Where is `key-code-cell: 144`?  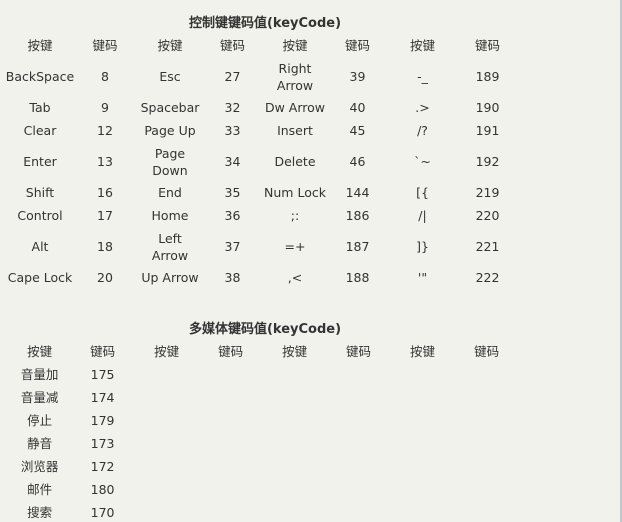
key-code-cell: 144 is located at coordinates (357, 192).